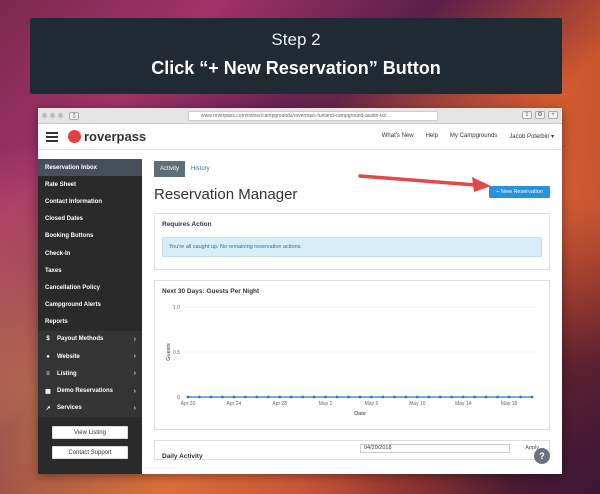  I want to click on globe-icon: ●, so click(48, 356).